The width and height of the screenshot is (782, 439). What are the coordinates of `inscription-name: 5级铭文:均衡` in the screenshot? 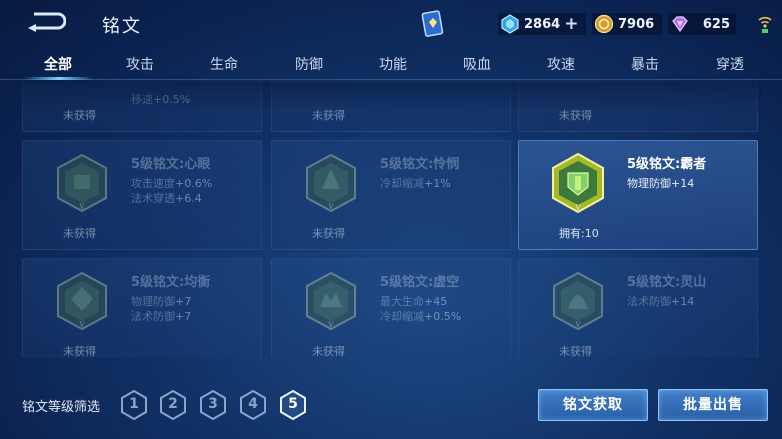 It's located at (171, 282).